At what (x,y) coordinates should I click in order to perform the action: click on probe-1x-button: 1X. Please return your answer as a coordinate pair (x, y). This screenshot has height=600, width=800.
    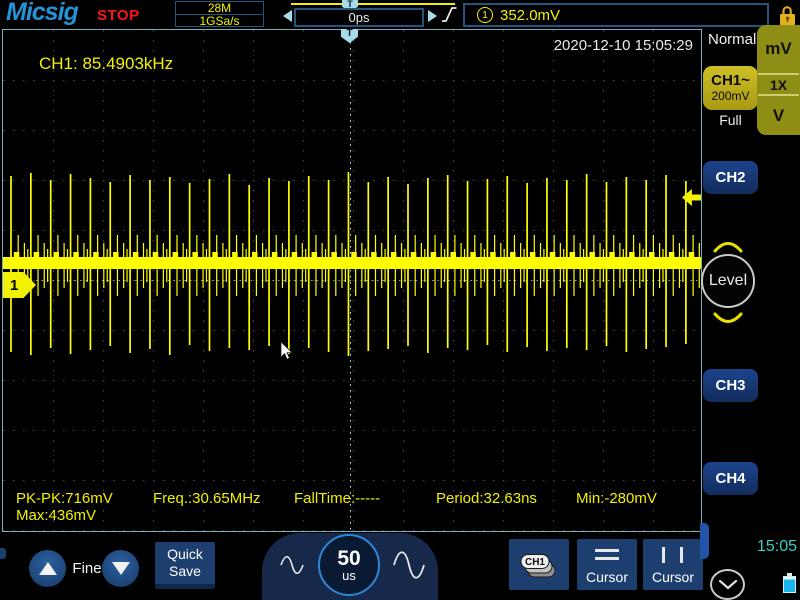
    Looking at the image, I should click on (778, 84).